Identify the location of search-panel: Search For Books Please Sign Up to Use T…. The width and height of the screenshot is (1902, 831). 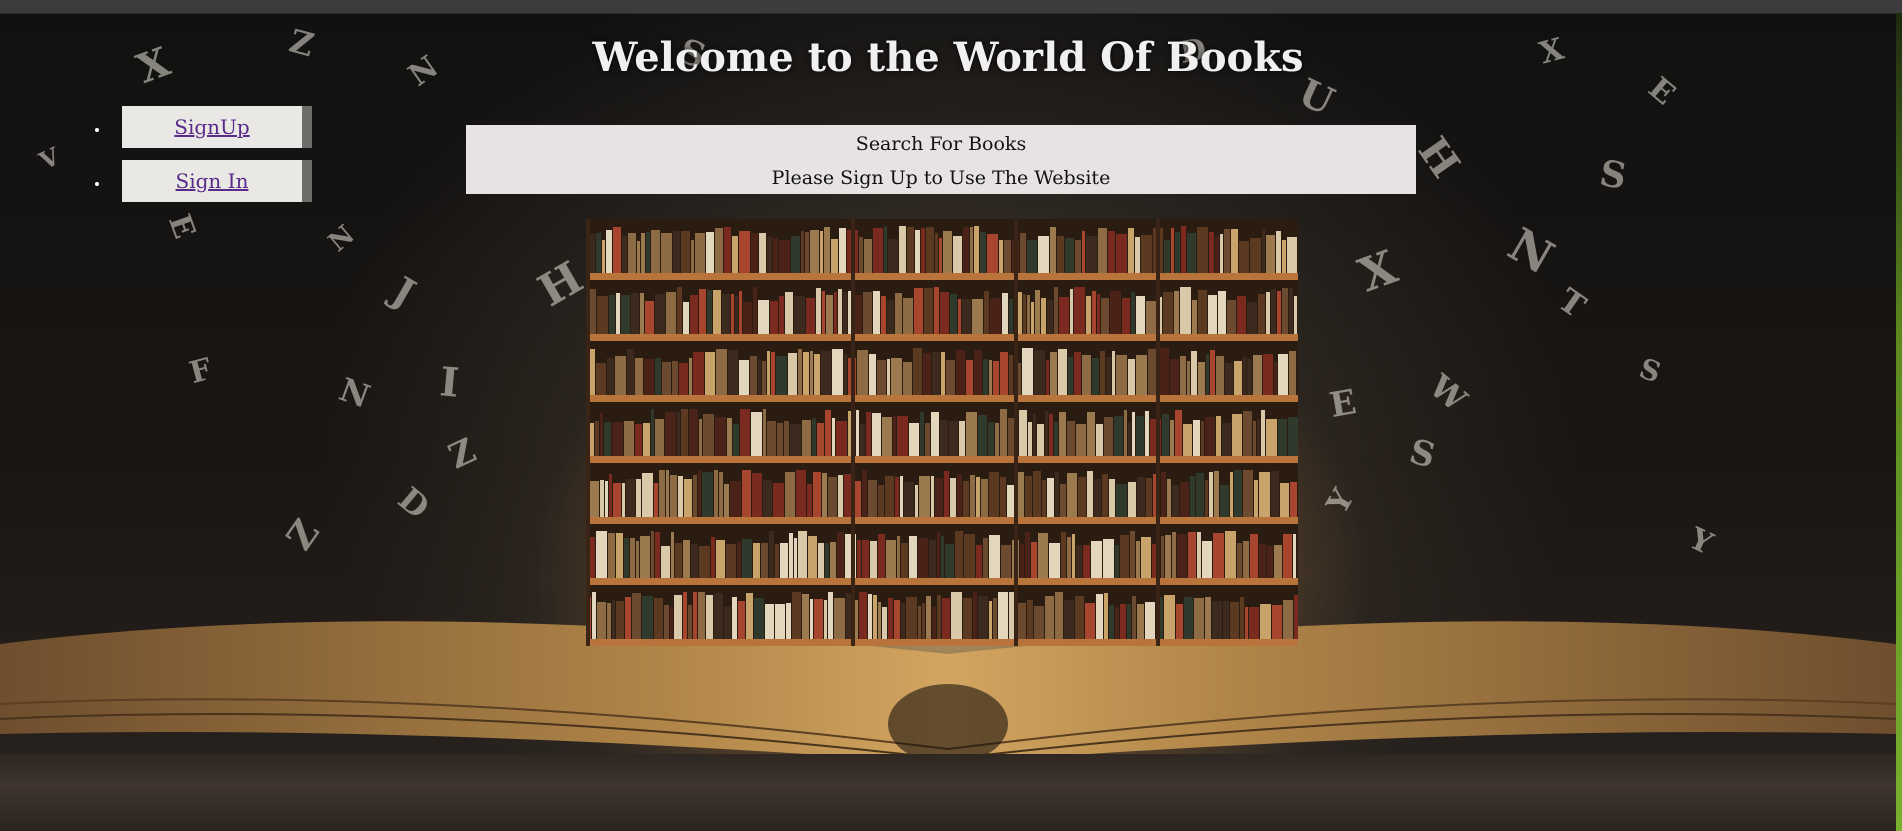
(941, 159).